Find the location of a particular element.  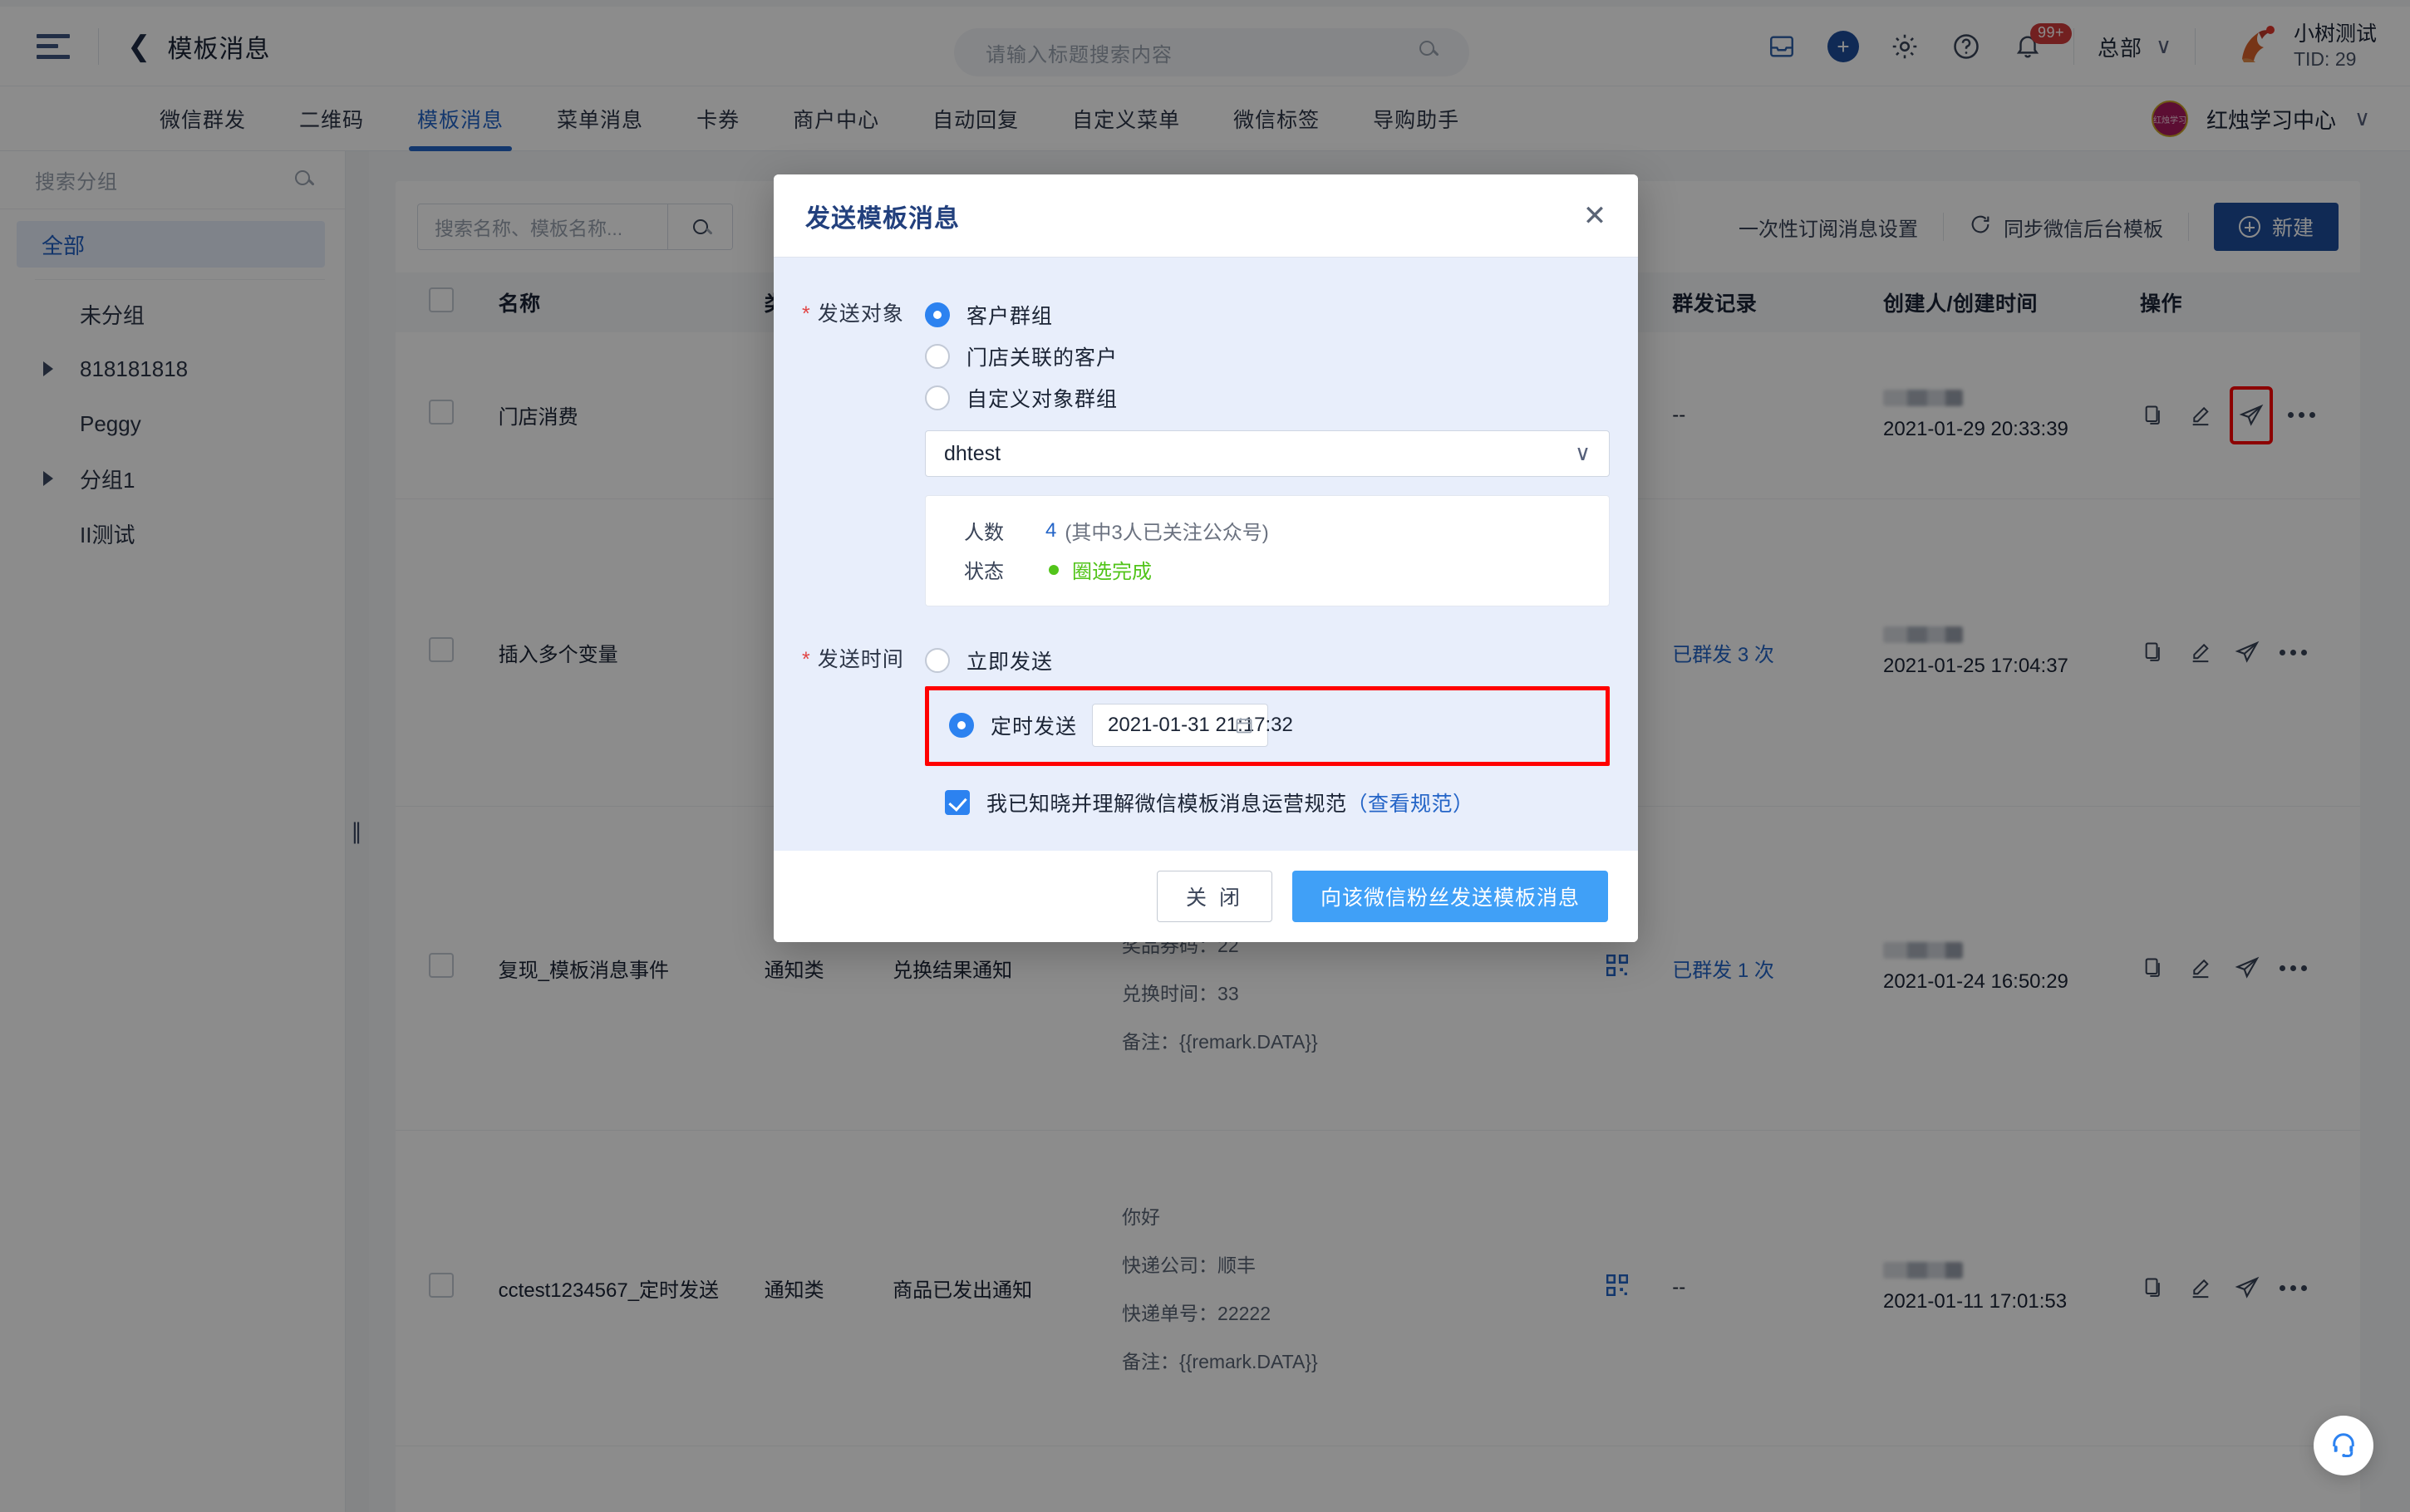

group-count-value: 4 is located at coordinates (1051, 530).